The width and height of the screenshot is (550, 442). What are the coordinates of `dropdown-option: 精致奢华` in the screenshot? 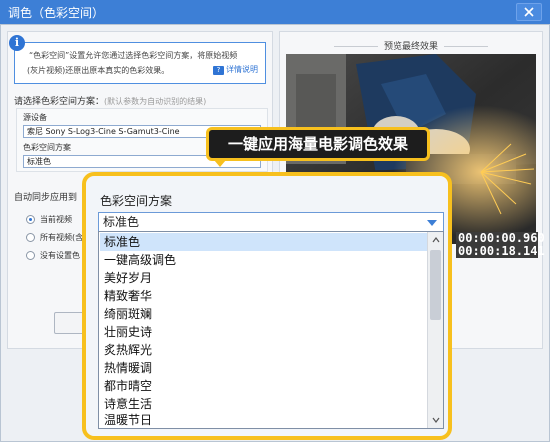 It's located at (263, 296).